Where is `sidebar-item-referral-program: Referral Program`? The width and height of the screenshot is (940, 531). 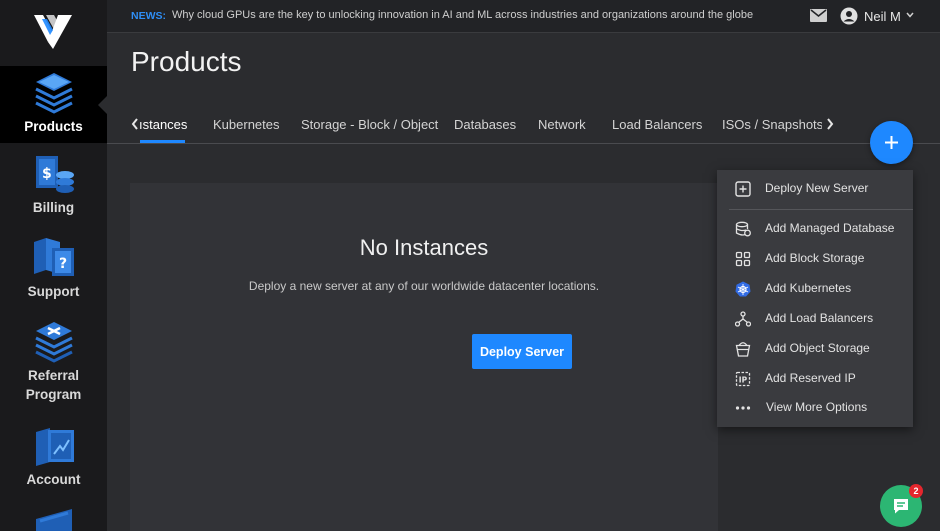 sidebar-item-referral-program: Referral Program is located at coordinates (53, 366).